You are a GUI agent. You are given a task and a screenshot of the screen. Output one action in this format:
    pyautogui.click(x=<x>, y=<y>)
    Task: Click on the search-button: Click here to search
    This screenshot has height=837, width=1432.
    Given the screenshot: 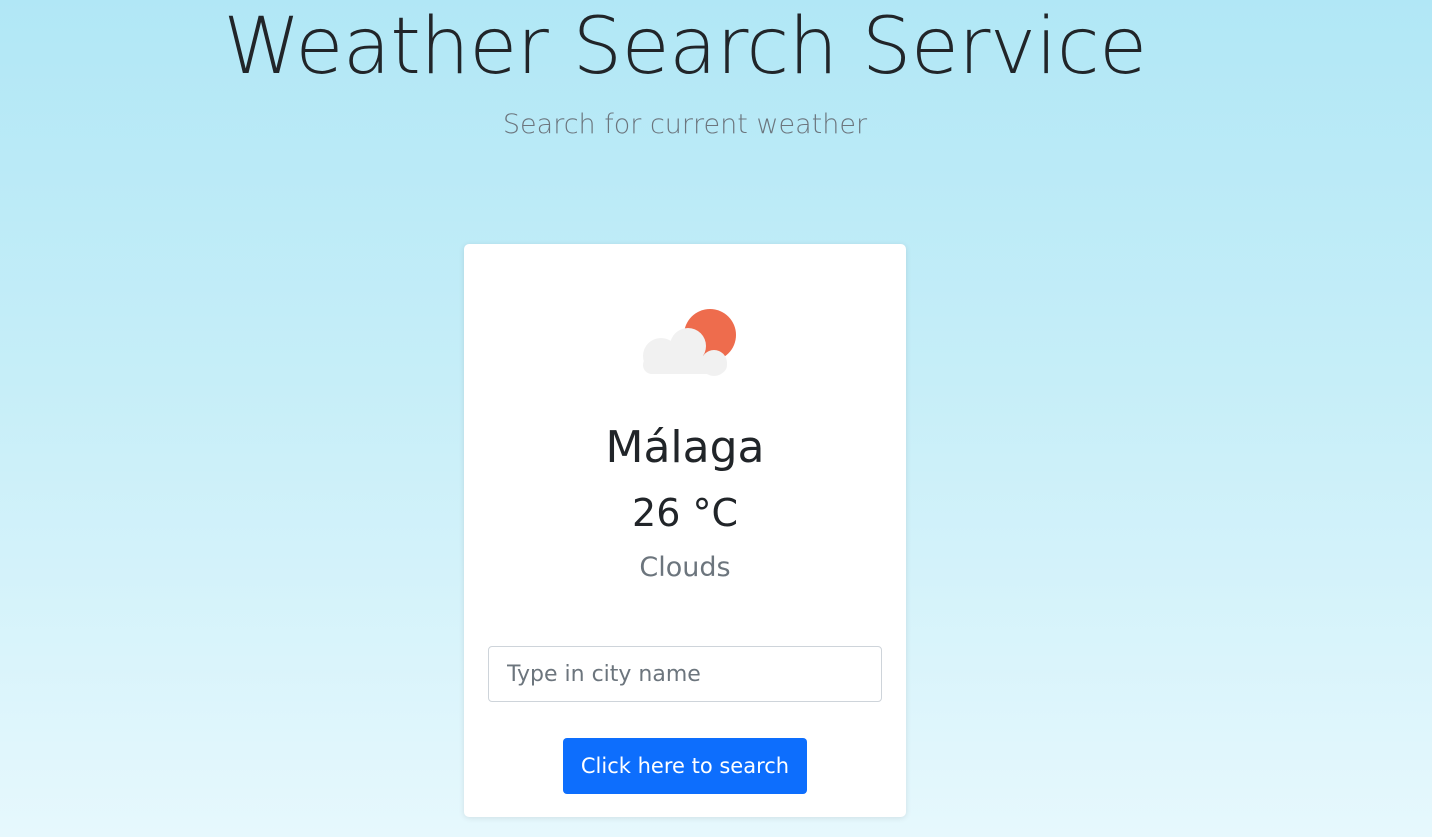 What is the action you would take?
    pyautogui.click(x=685, y=766)
    